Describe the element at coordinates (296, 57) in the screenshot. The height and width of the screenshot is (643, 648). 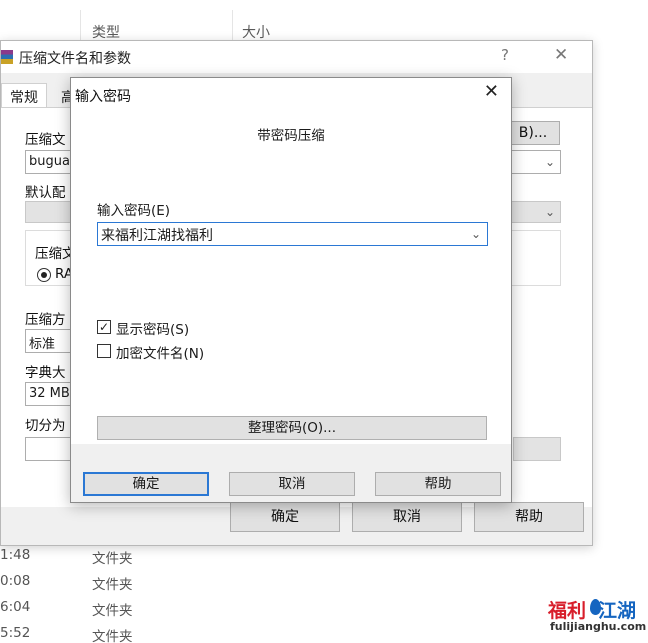
I see `archive-dialog-titlebar: 压缩文件名和参数 ? ✕` at that location.